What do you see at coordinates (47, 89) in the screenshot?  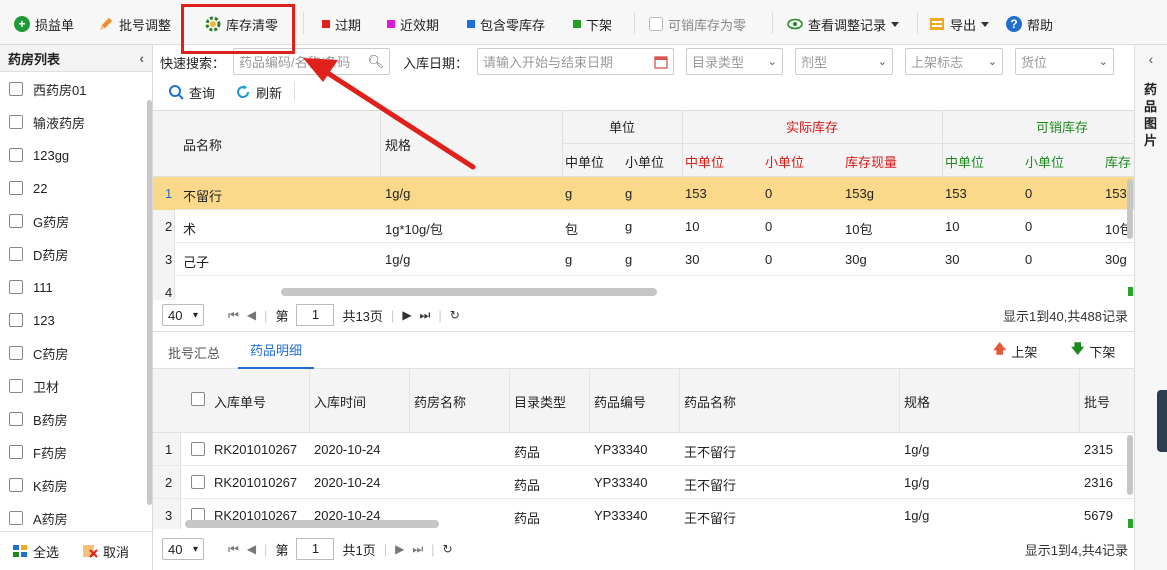 I see `sidebar-item: 西药房01` at bounding box center [47, 89].